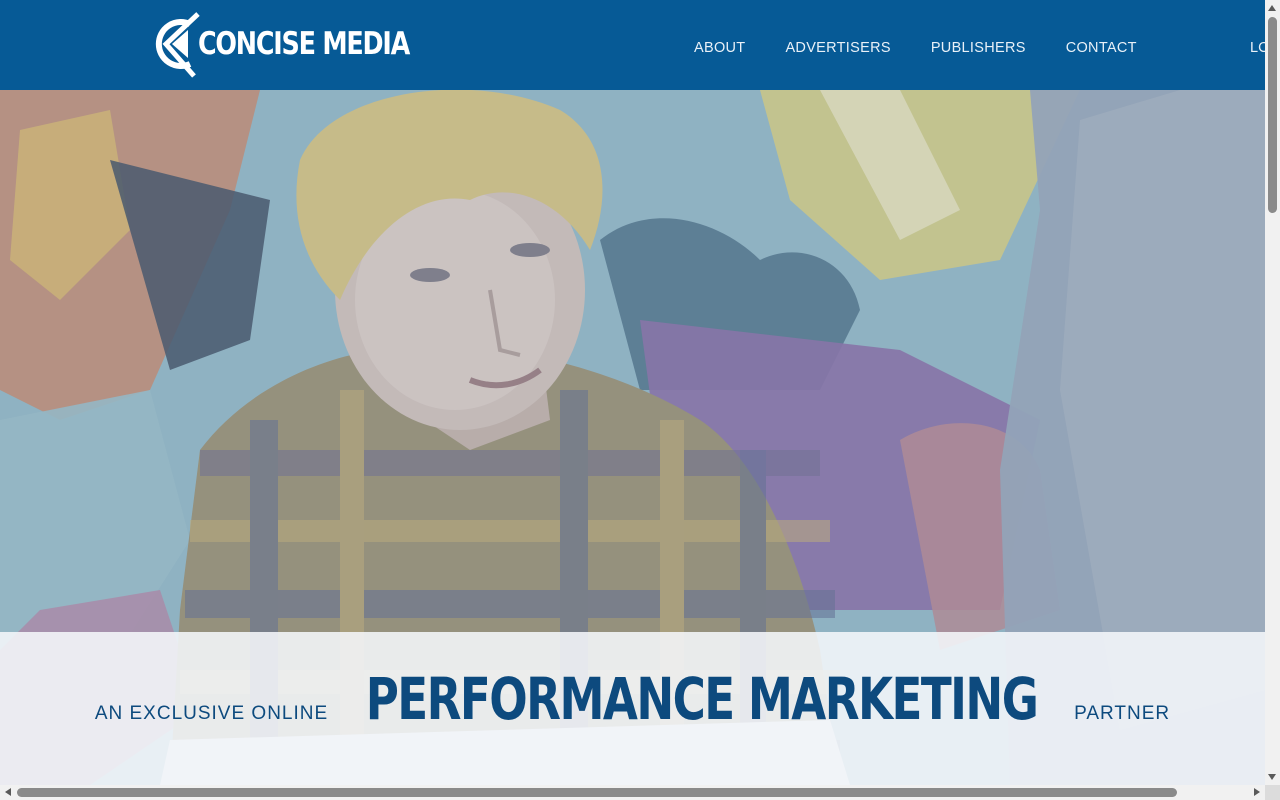 This screenshot has width=1280, height=800. I want to click on concise-c-logo-icon, so click(177, 45).